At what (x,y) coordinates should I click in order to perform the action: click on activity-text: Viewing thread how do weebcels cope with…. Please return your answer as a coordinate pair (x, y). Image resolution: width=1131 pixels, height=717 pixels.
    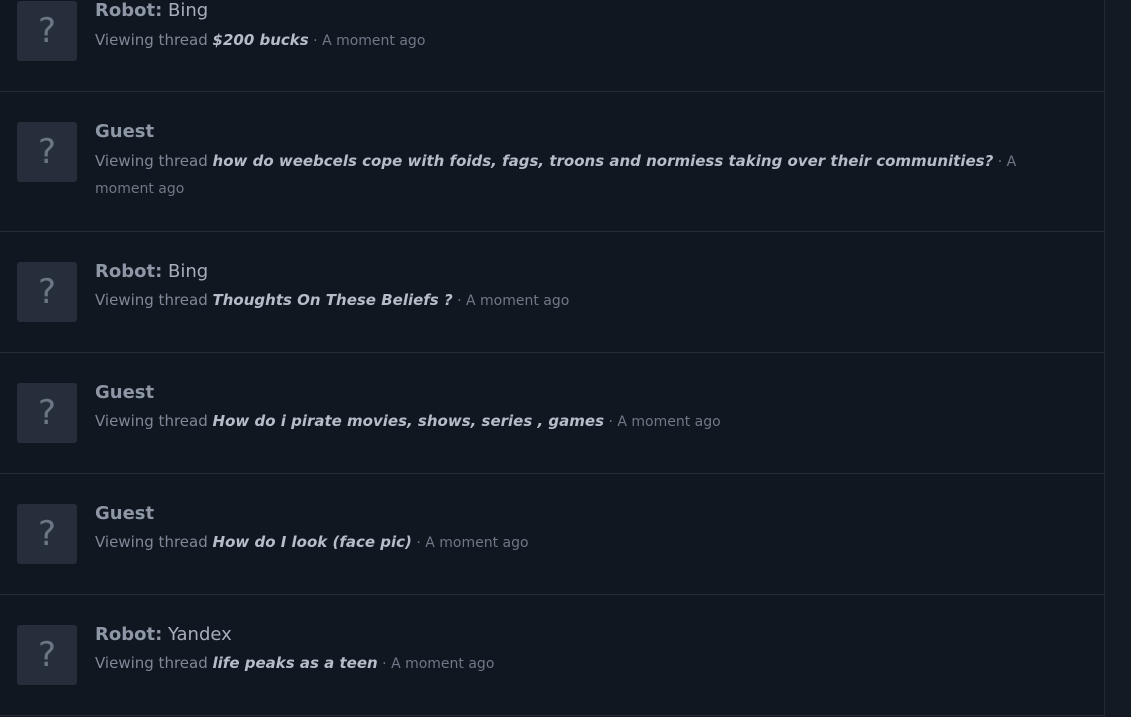
    Looking at the image, I should click on (579, 175).